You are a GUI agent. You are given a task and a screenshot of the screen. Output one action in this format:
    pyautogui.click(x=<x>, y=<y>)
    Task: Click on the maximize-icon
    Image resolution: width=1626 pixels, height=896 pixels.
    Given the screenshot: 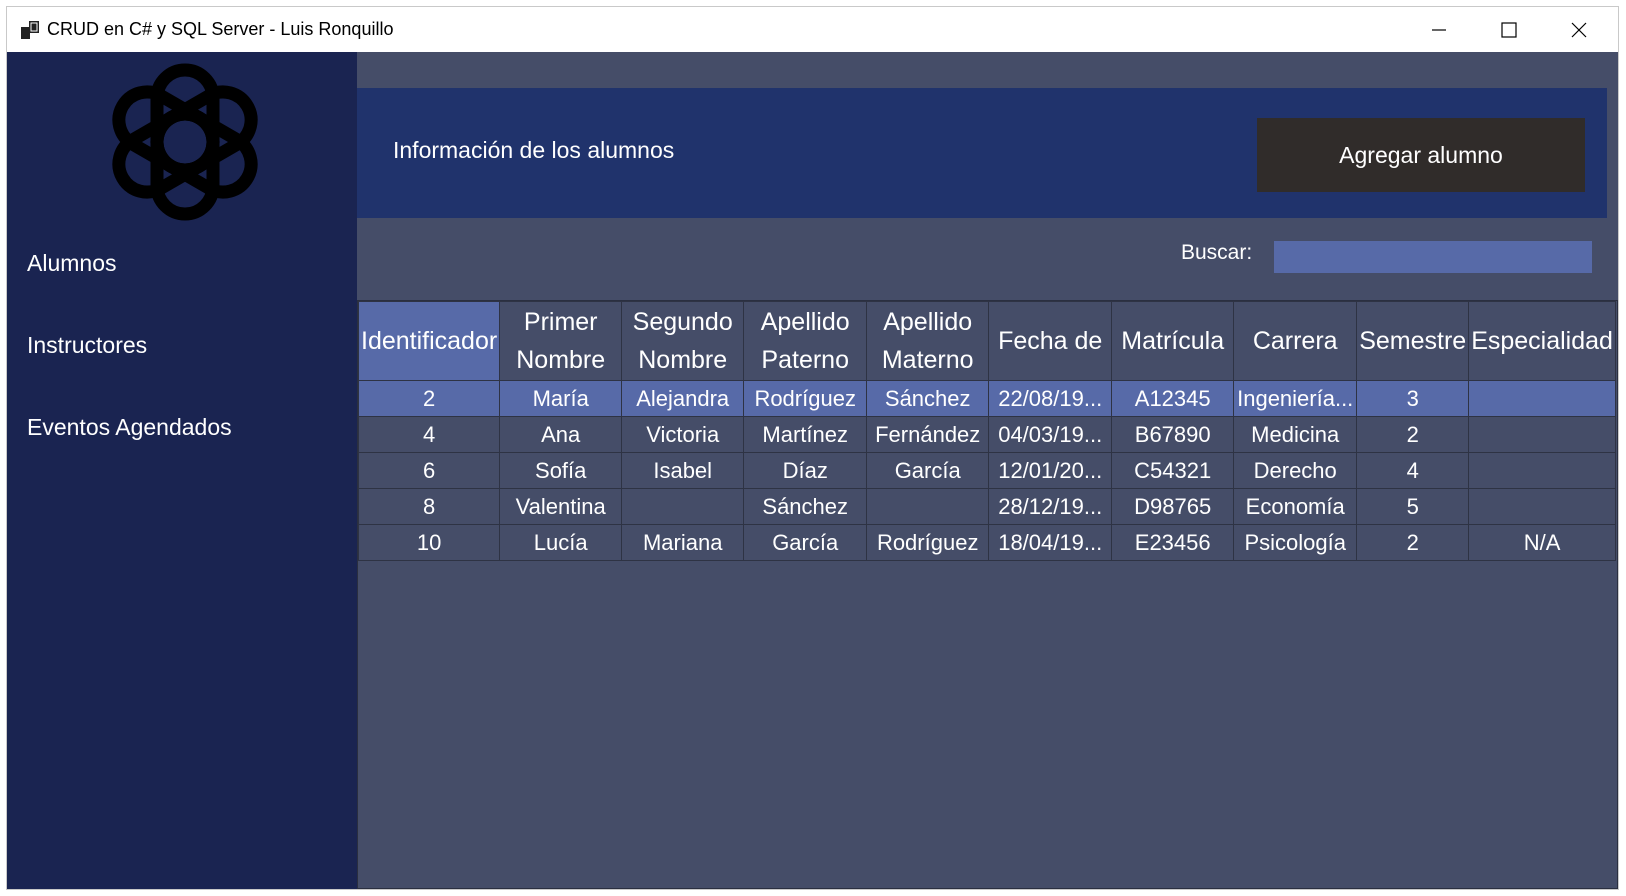 What is the action you would take?
    pyautogui.click(x=1509, y=29)
    